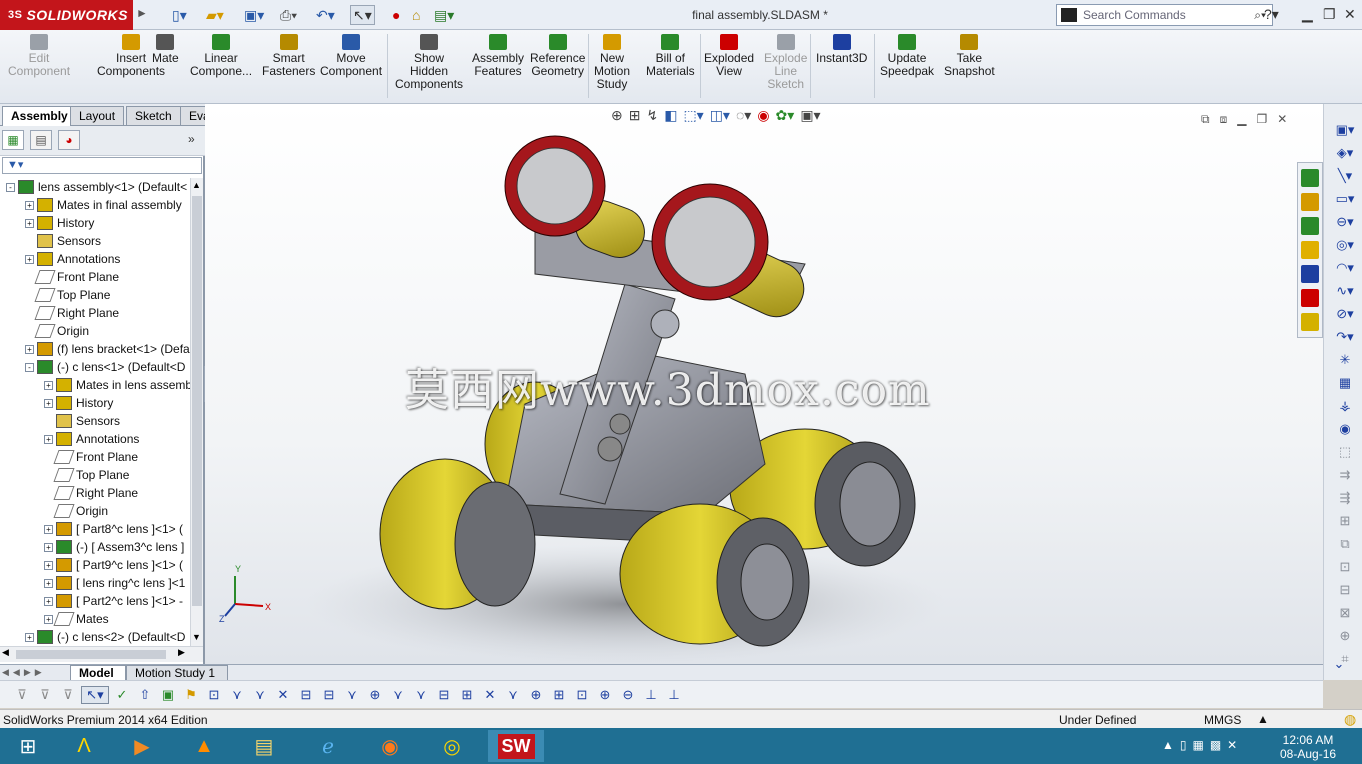  Describe the element at coordinates (1310, 322) in the screenshot. I see `notes-icon` at that location.